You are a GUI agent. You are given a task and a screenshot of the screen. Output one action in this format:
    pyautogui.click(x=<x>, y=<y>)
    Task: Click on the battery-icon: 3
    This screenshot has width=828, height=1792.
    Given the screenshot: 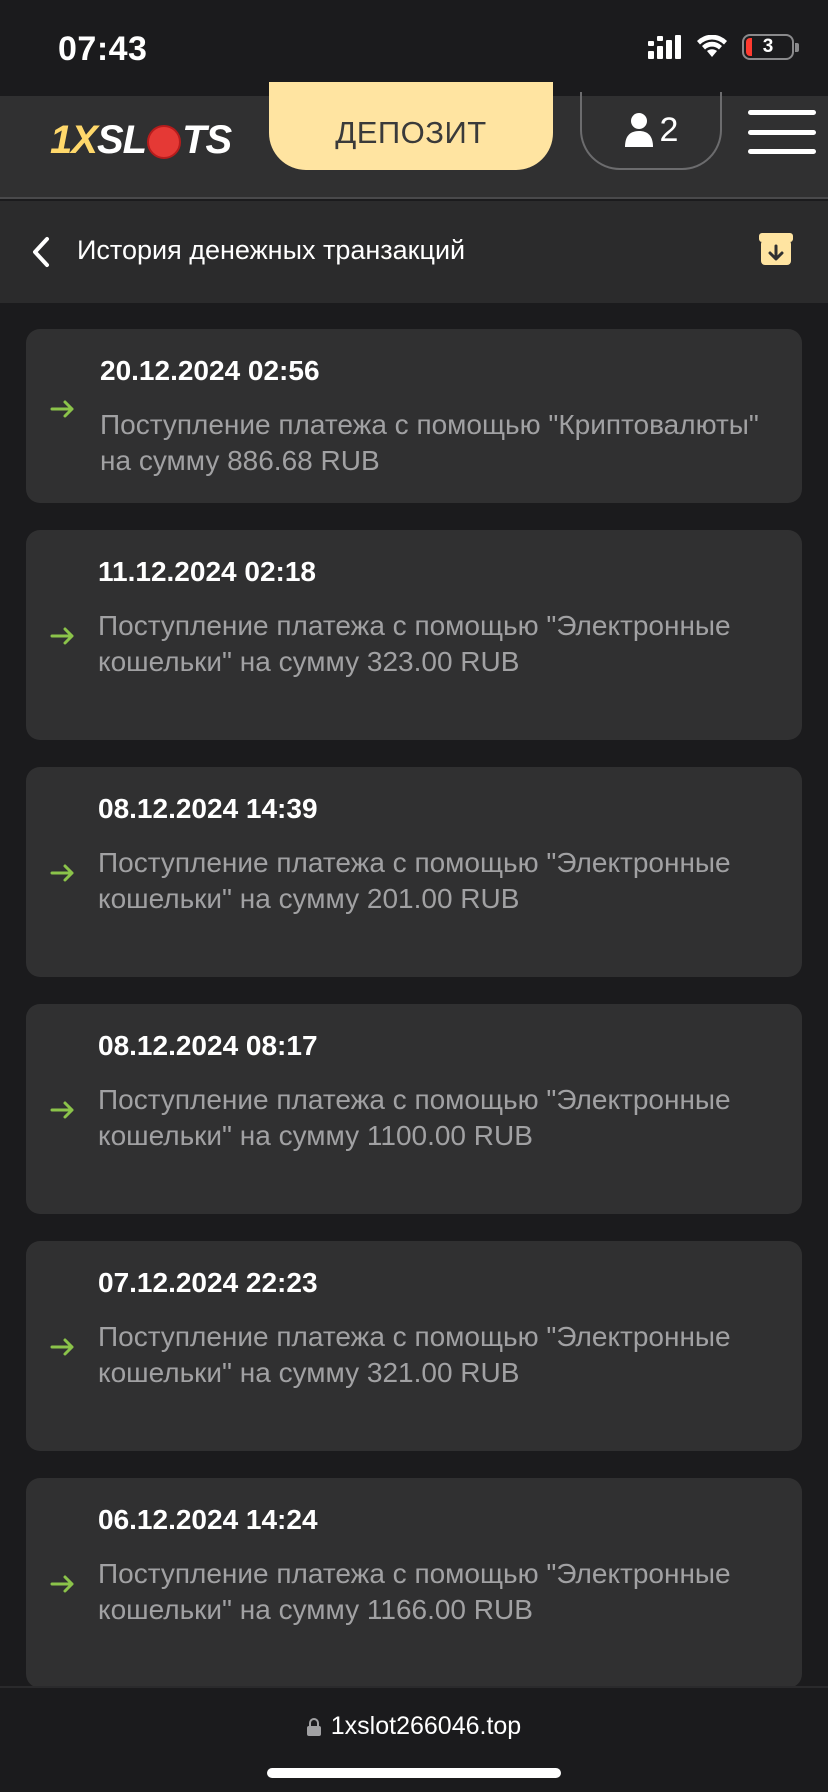 What is the action you would take?
    pyautogui.click(x=770, y=47)
    